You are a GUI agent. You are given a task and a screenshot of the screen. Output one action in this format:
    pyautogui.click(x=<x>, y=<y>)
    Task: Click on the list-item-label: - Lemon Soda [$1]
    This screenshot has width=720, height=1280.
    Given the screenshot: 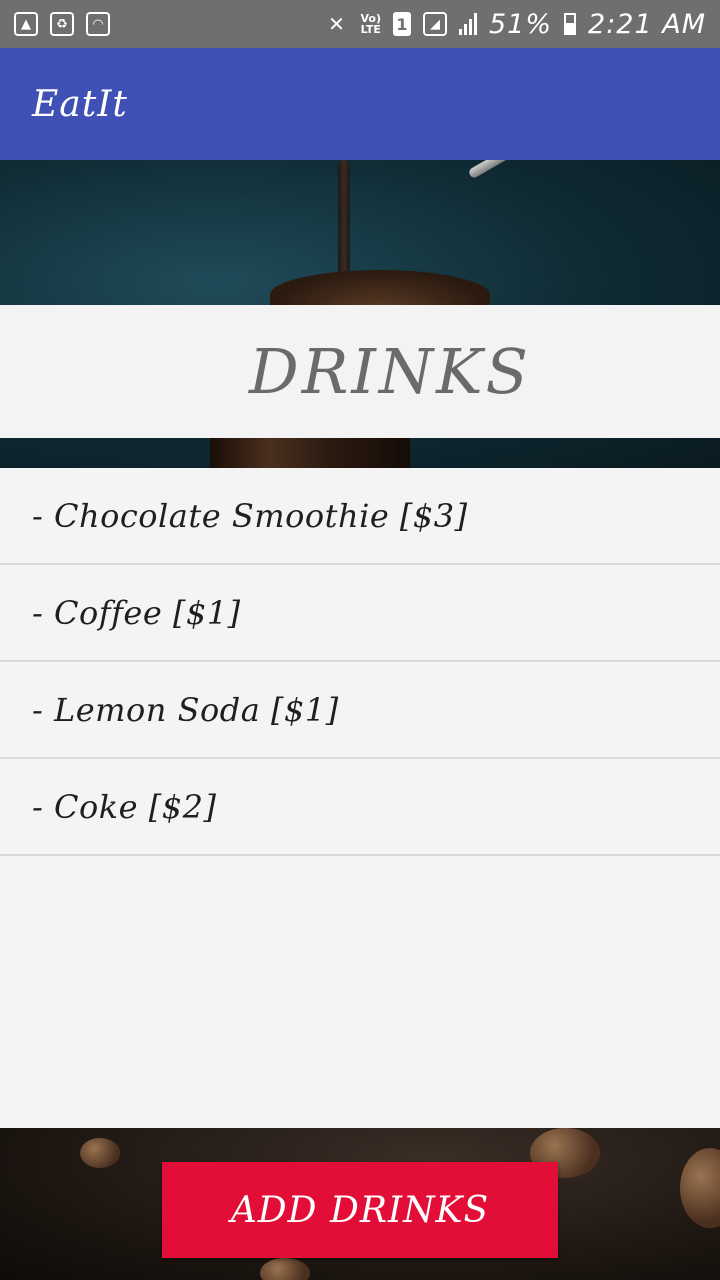 What is the action you would take?
    pyautogui.click(x=185, y=709)
    